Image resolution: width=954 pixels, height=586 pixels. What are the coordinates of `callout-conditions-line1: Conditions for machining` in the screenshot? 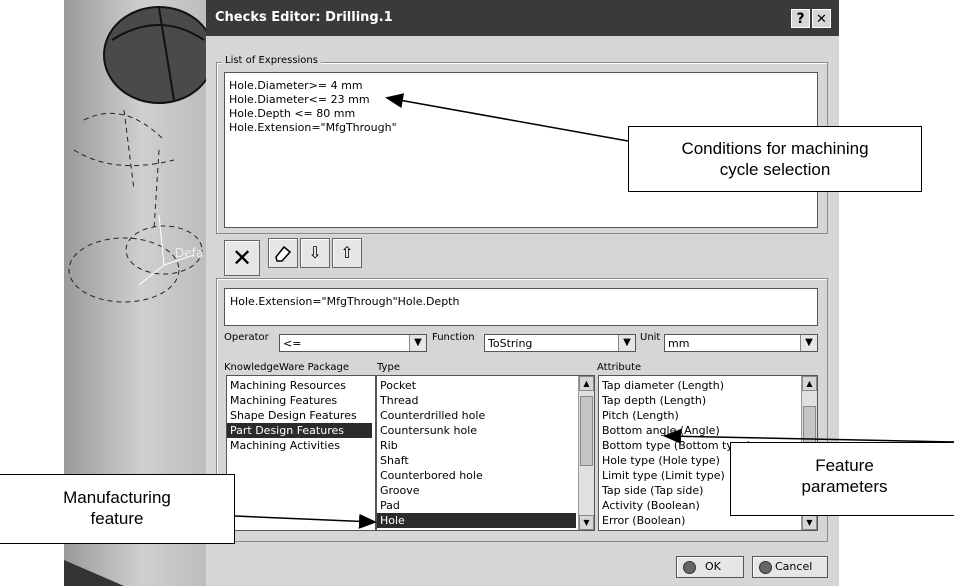 It's located at (775, 148).